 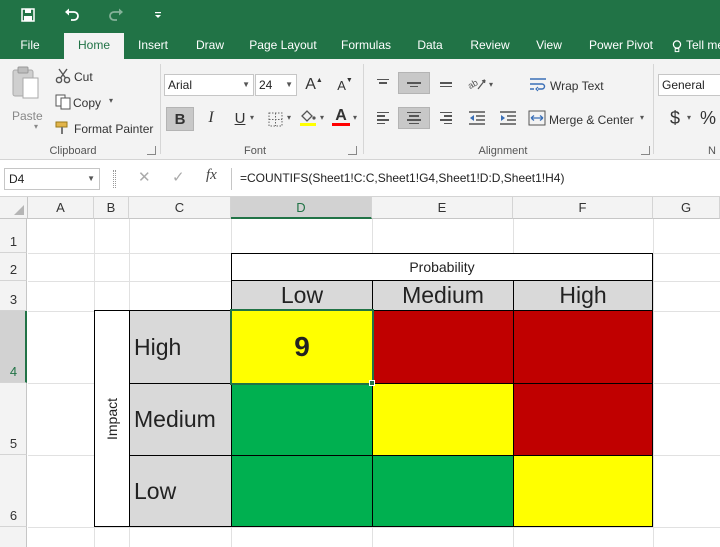 What do you see at coordinates (366, 45) in the screenshot?
I see `tab-formulas: Formulas` at bounding box center [366, 45].